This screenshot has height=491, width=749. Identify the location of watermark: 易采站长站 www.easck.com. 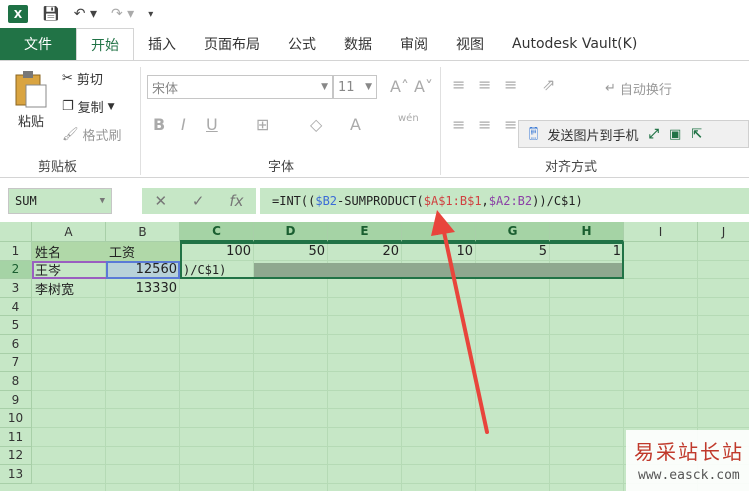
(687, 460).